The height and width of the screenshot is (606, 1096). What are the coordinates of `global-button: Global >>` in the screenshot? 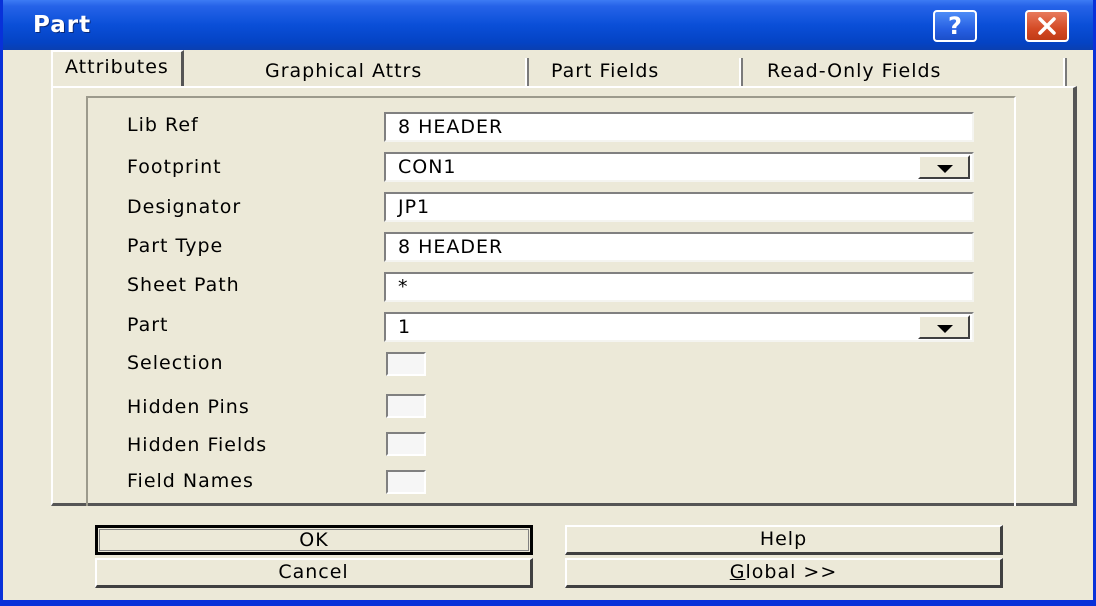 It's located at (784, 573).